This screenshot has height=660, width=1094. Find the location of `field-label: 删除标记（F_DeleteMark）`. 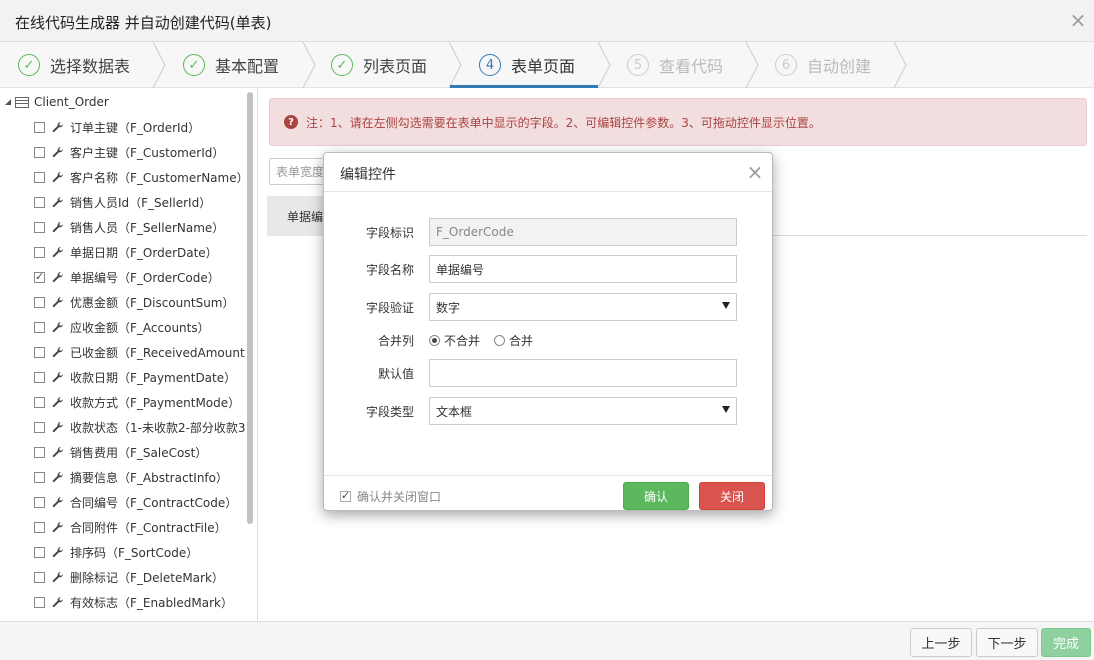

field-label: 删除标记（F_DeleteMark） is located at coordinates (147, 577).